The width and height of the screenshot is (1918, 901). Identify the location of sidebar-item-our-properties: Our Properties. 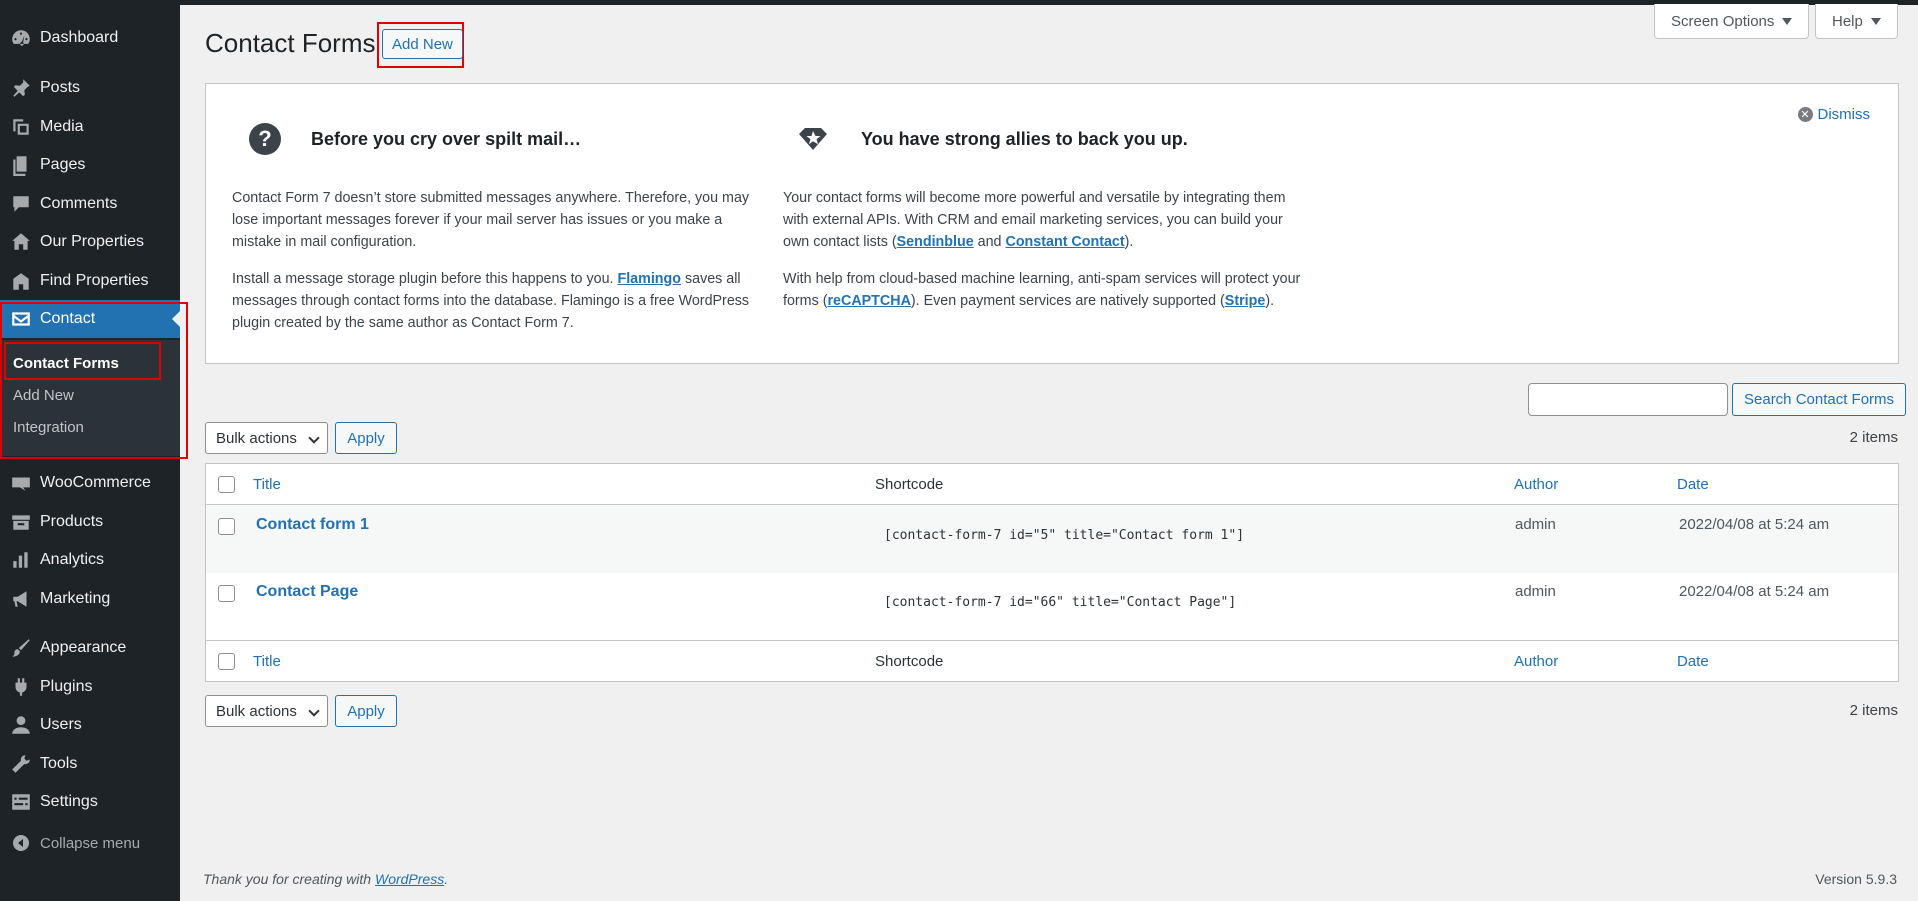
(90, 242).